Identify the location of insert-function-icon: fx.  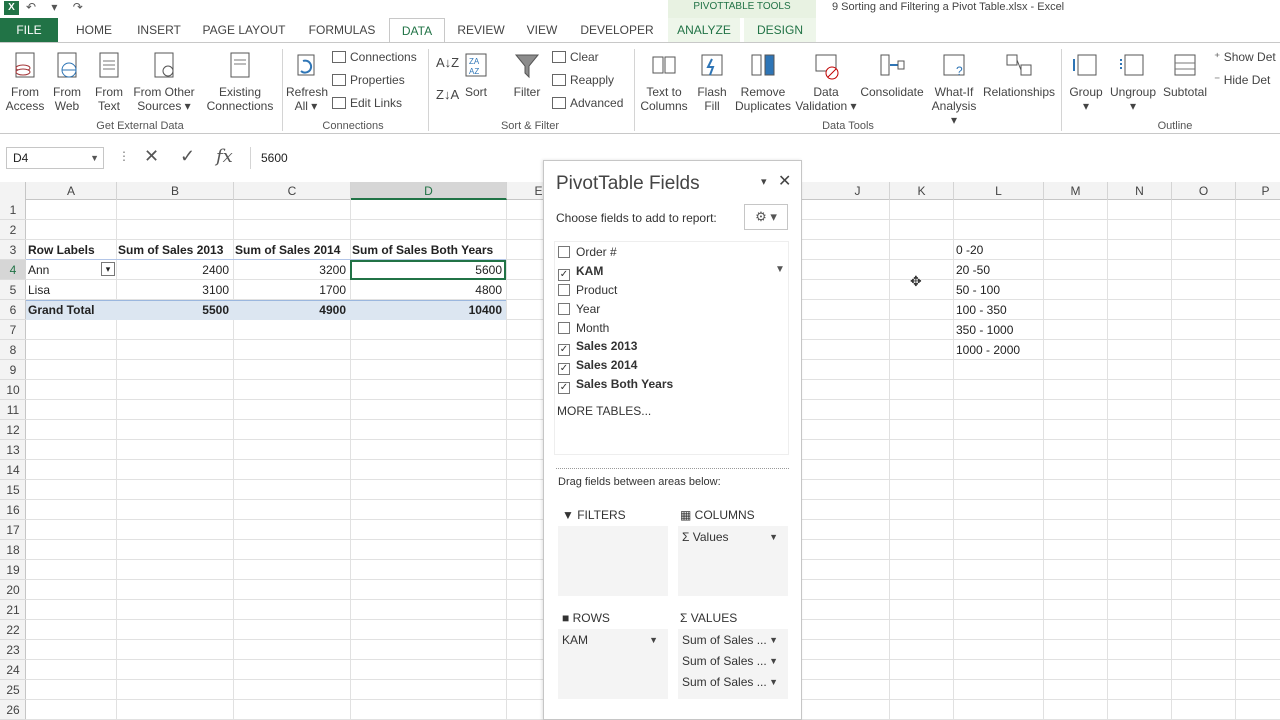
(224, 156).